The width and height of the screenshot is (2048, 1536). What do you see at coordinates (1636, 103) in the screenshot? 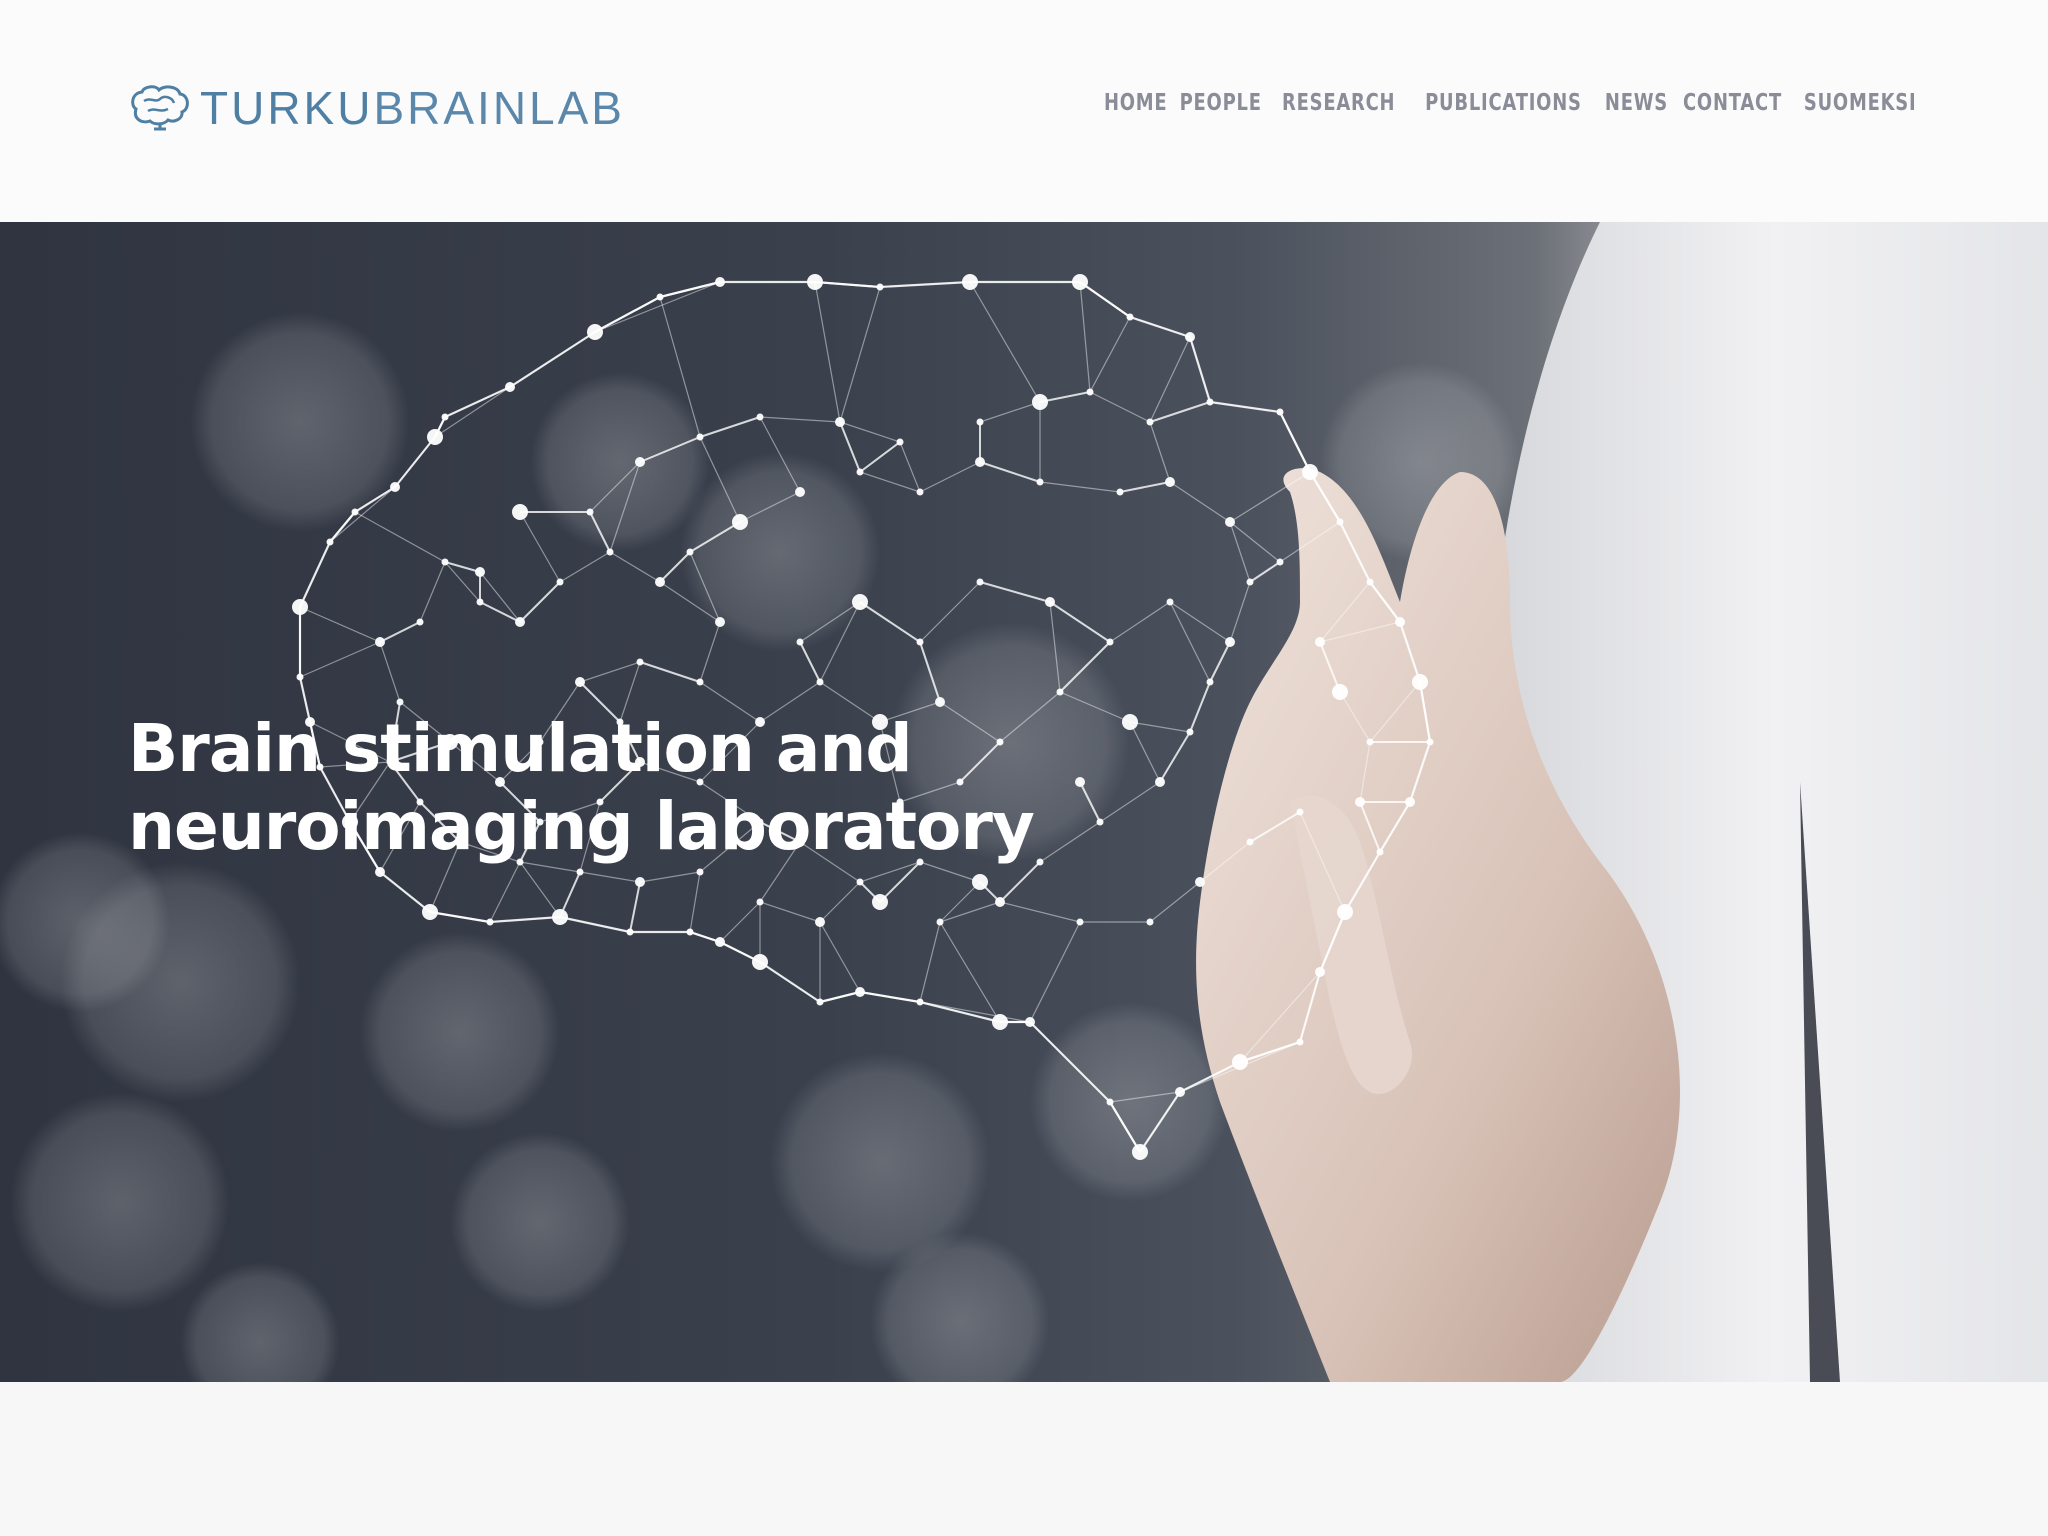
I see `nav-news: NEWS` at bounding box center [1636, 103].